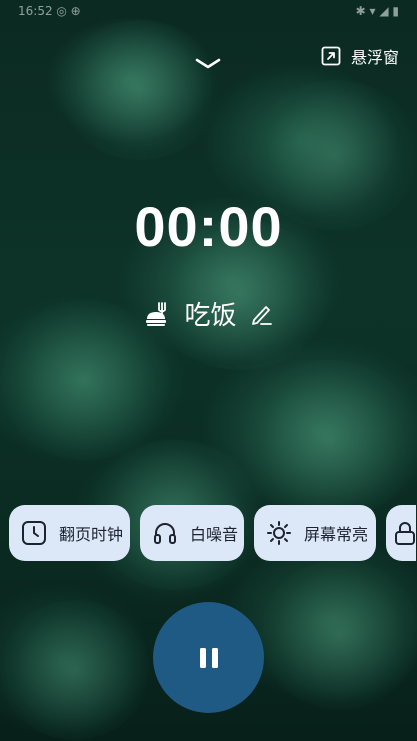 This screenshot has height=741, width=417. Describe the element at coordinates (374, 57) in the screenshot. I see `float-window-label: 悬浮窗` at that location.